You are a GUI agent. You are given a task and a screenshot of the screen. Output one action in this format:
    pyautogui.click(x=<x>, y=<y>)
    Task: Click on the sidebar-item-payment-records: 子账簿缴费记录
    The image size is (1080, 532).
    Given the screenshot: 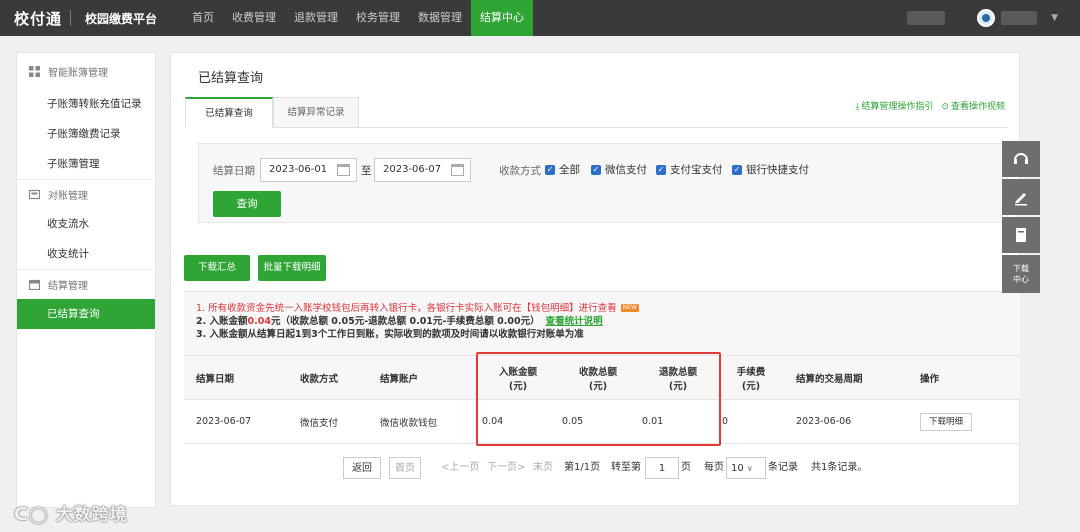 What is the action you would take?
    pyautogui.click(x=86, y=134)
    